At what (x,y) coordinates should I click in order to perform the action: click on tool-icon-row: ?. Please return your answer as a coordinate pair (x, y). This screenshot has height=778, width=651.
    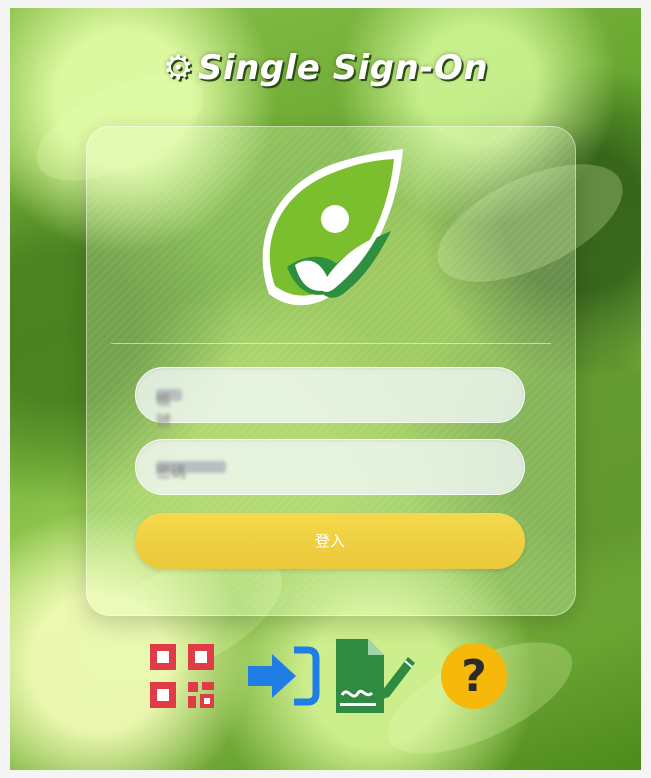
    Looking at the image, I should click on (325, 678).